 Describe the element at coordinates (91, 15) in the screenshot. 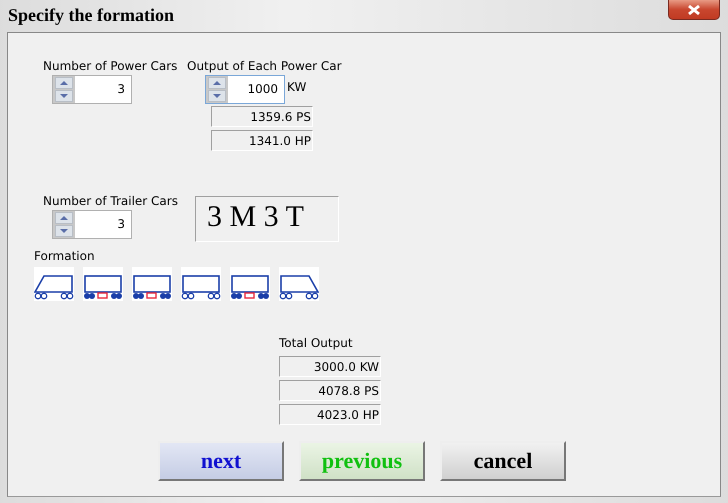

I see `window-title: Specify the formation` at that location.